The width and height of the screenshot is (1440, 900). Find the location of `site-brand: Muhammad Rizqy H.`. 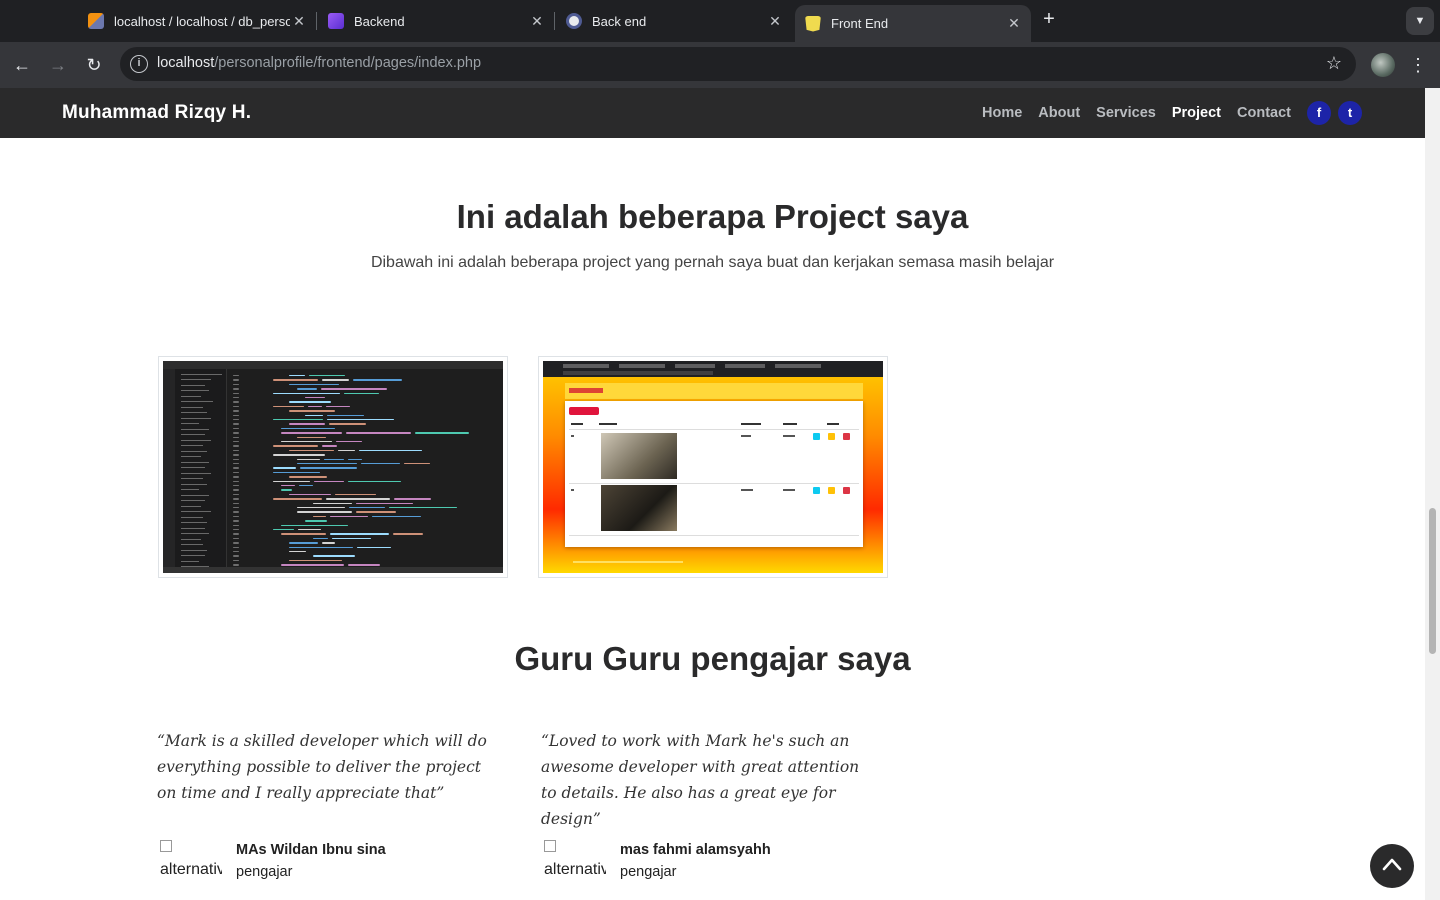

site-brand: Muhammad Rizqy H. is located at coordinates (156, 113).